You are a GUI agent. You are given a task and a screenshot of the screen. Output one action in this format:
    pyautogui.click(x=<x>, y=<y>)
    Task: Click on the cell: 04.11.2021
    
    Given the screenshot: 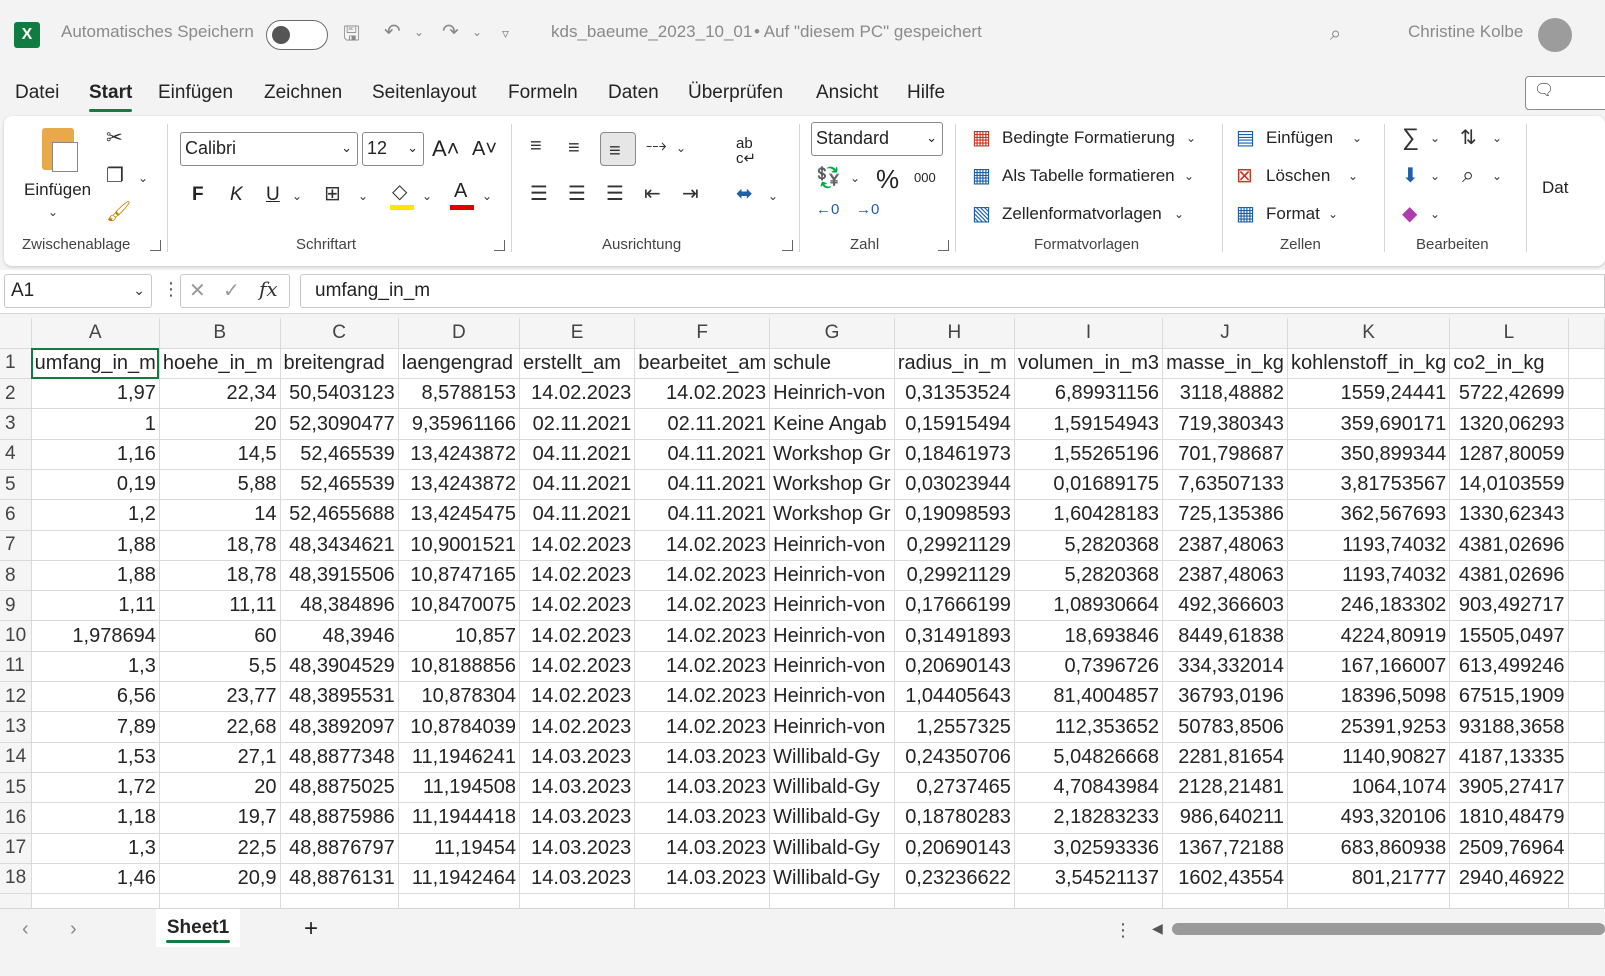 What is the action you would take?
    pyautogui.click(x=577, y=515)
    